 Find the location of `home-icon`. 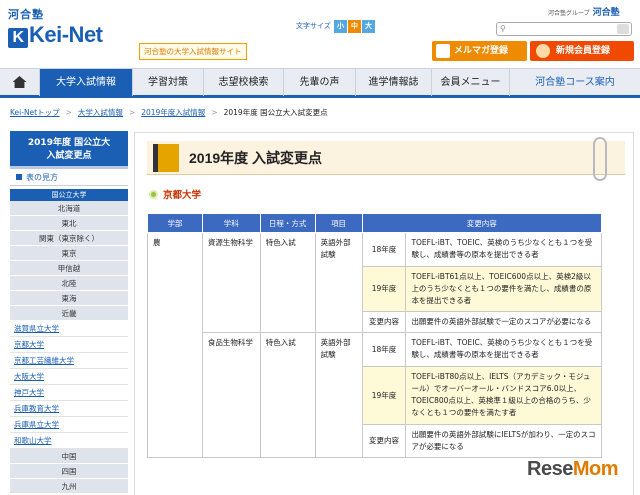

home-icon is located at coordinates (19, 82).